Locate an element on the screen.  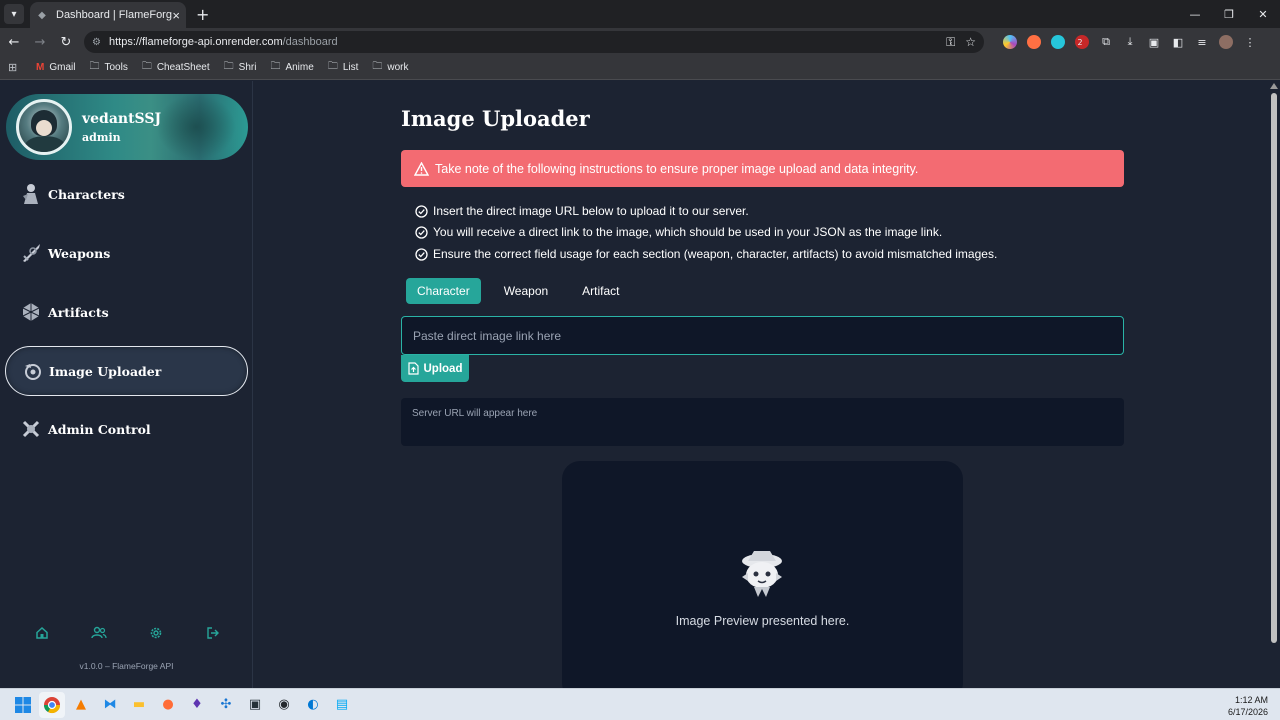
restore-icon: ❐ is located at coordinates (1229, 14).